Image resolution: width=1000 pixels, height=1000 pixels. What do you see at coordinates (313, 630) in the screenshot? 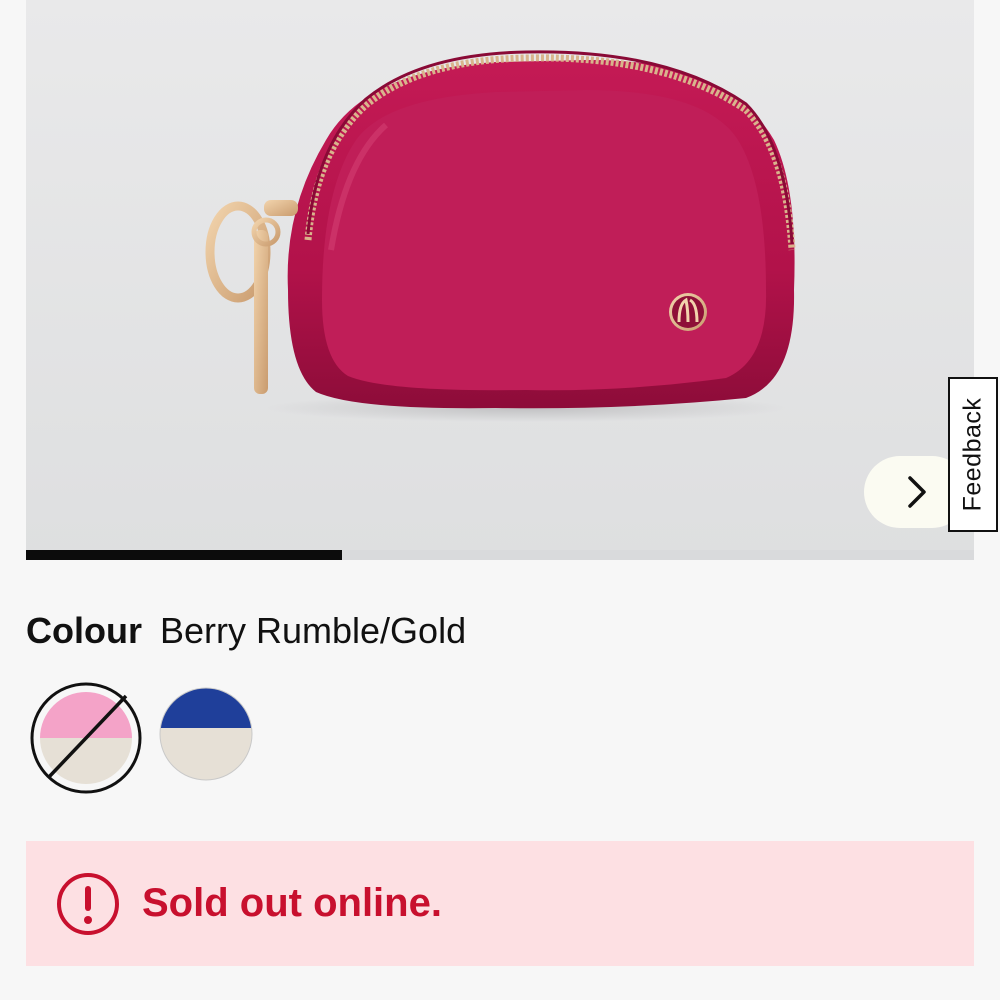
I see `colour-value: Berry Rumble/Gold` at bounding box center [313, 630].